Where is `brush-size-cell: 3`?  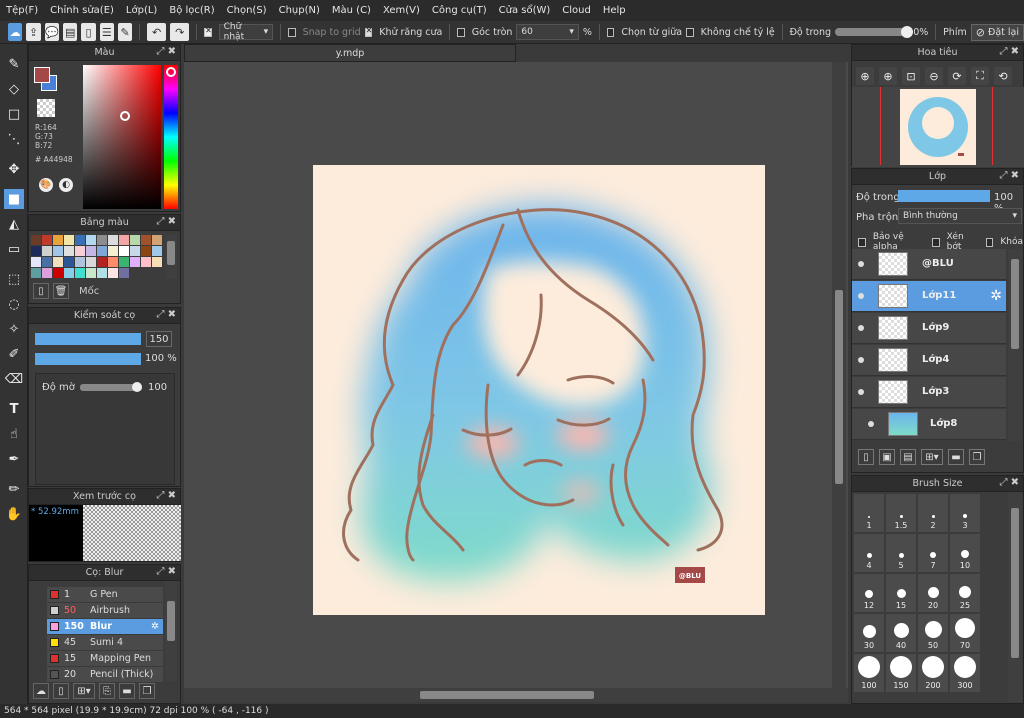 brush-size-cell: 3 is located at coordinates (965, 513).